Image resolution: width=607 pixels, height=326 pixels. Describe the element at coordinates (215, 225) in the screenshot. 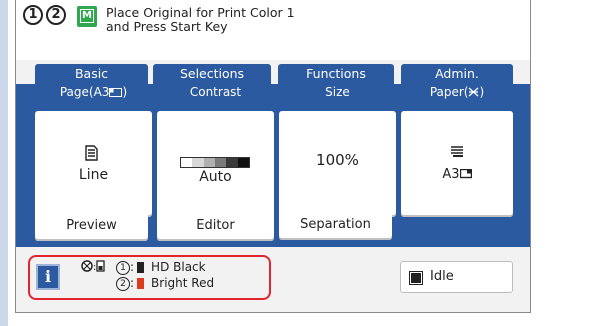

I see `editor-button: Editor` at that location.